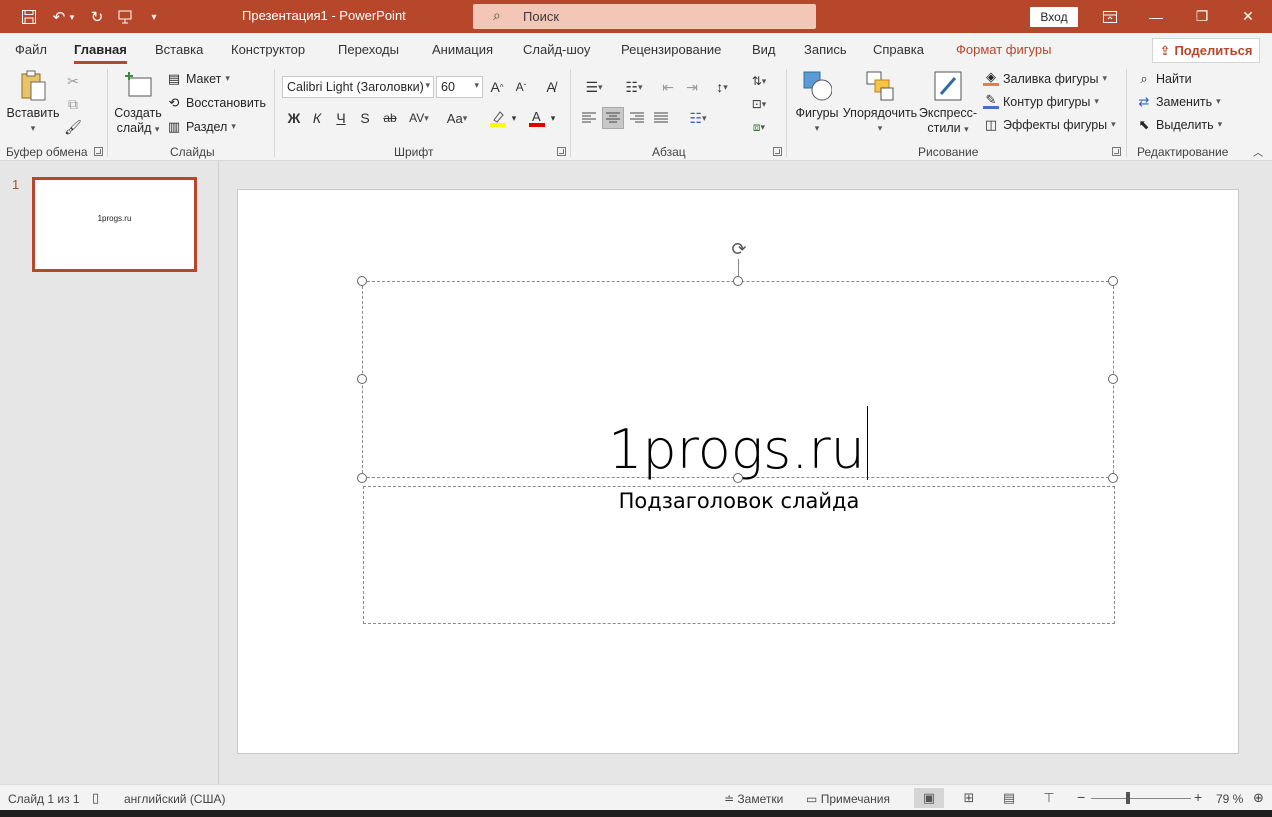  Describe the element at coordinates (1198, 797) in the screenshot. I see `zoom-in-icon: +` at that location.